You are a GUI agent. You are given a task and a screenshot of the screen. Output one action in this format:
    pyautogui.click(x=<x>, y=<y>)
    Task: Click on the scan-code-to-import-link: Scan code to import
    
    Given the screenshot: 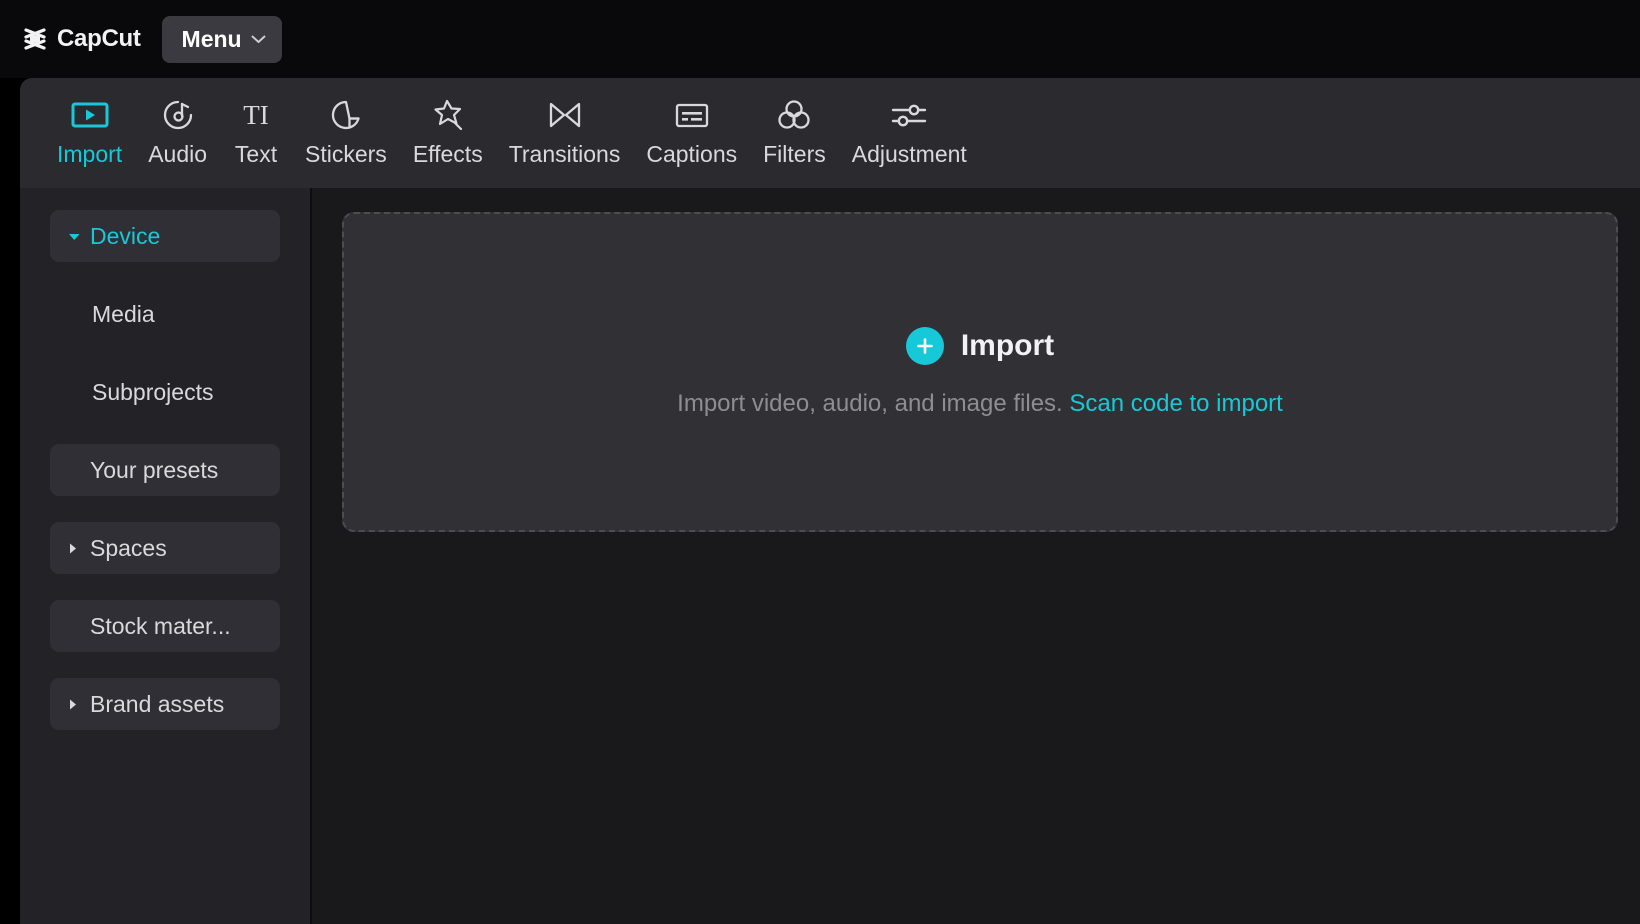 What is the action you would take?
    pyautogui.click(x=1175, y=403)
    